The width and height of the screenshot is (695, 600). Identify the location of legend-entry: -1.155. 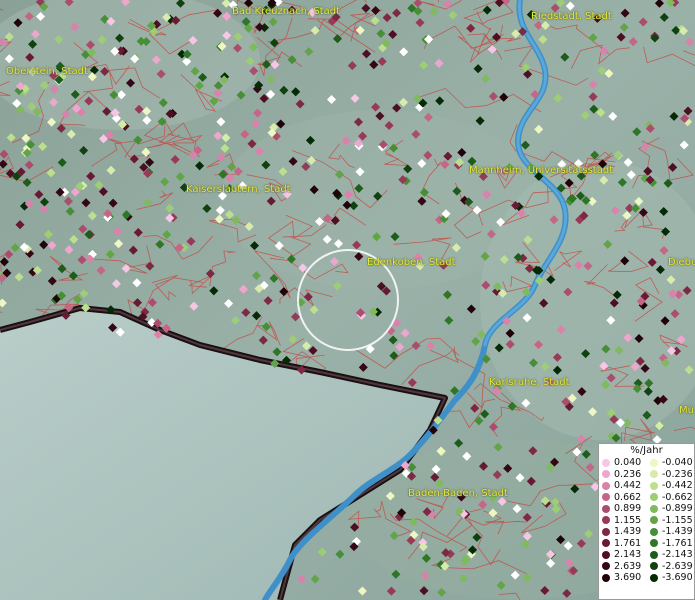
(672, 521).